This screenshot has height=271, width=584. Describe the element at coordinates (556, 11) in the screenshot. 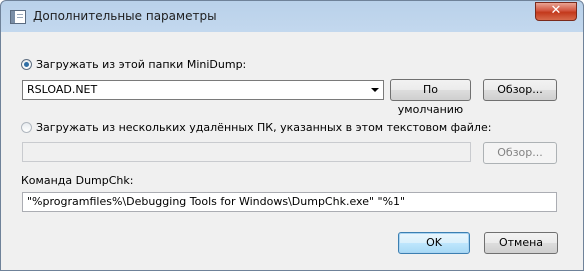

I see `close-button: ✕` at that location.